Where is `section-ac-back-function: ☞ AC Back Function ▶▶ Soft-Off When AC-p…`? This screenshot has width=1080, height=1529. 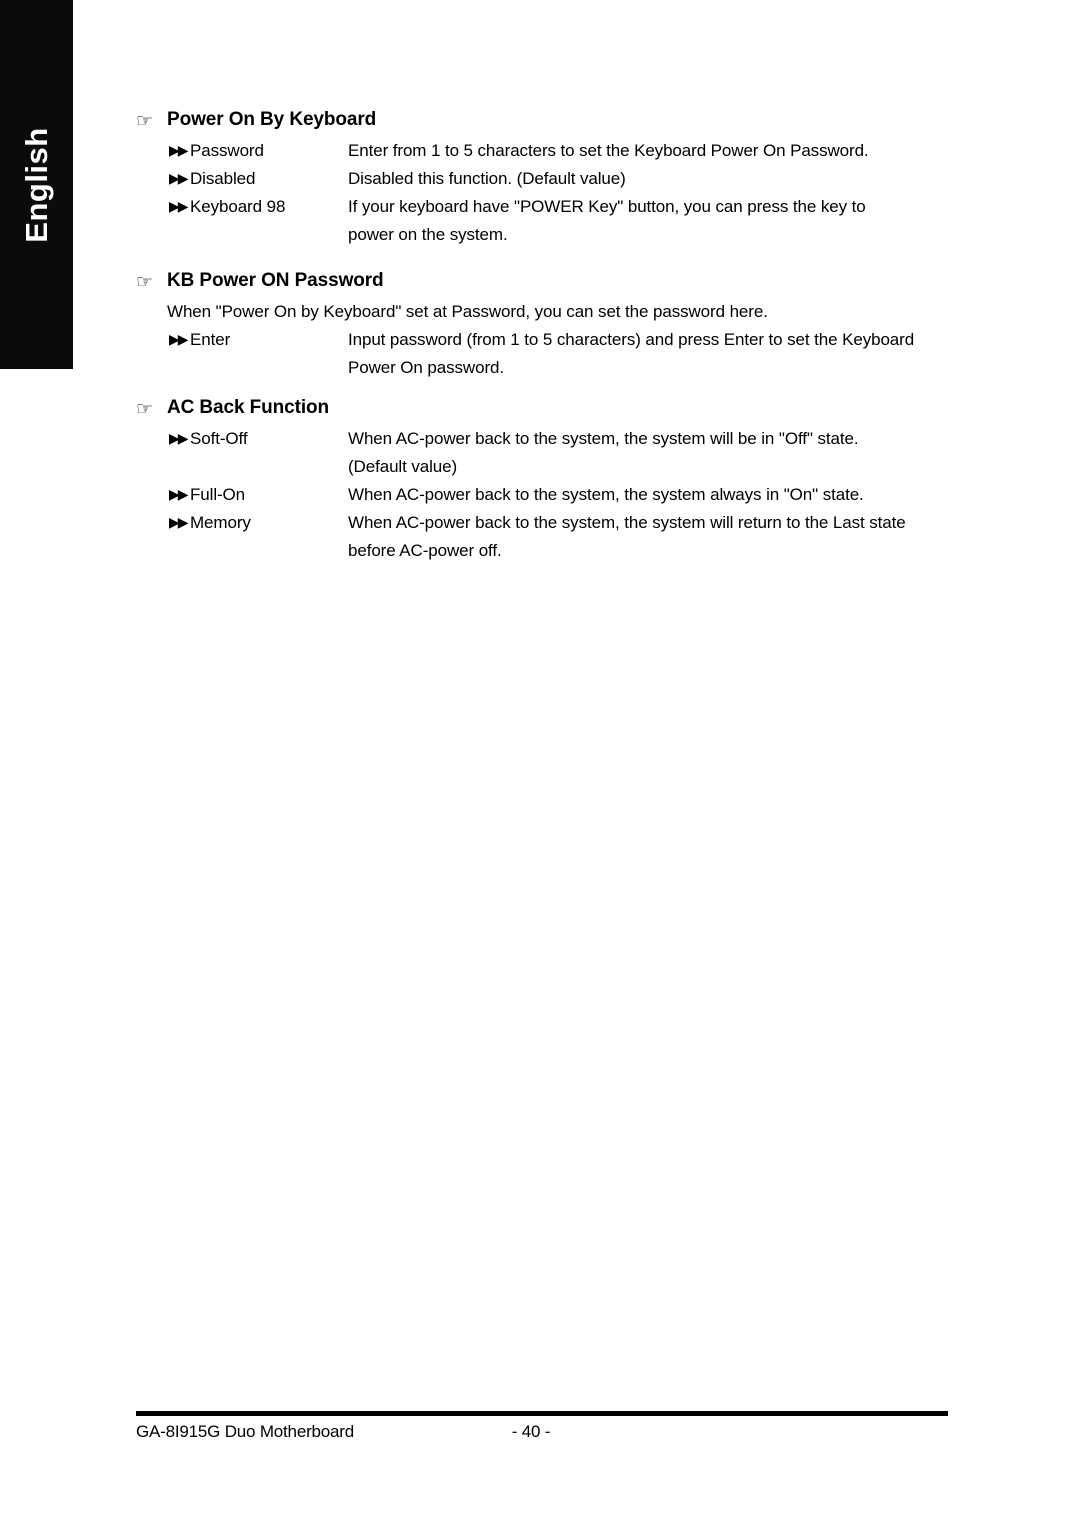
section-ac-back-function: ☞ AC Back Function ▶▶ Soft-Off When AC-p… is located at coordinates (541, 480).